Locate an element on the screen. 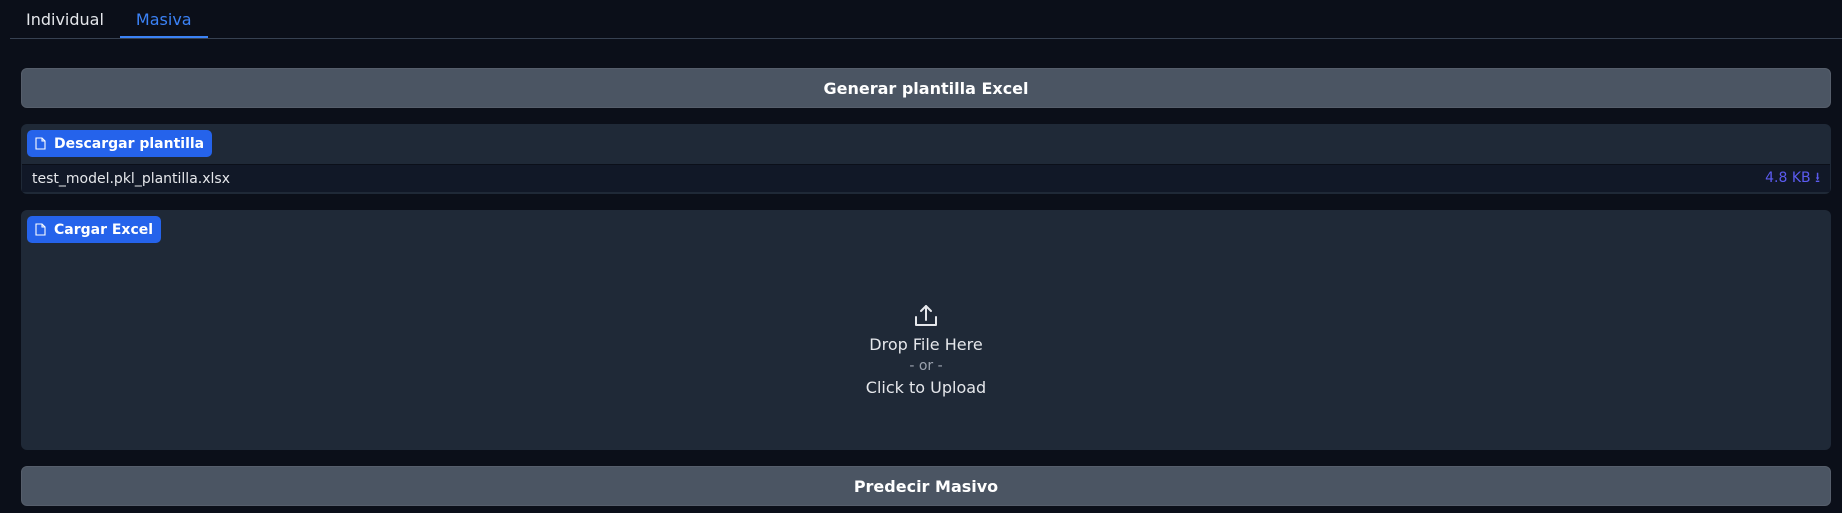 The height and width of the screenshot is (513, 1842). file-size-download-link: 4.8 KB ⭳ is located at coordinates (1792, 179).